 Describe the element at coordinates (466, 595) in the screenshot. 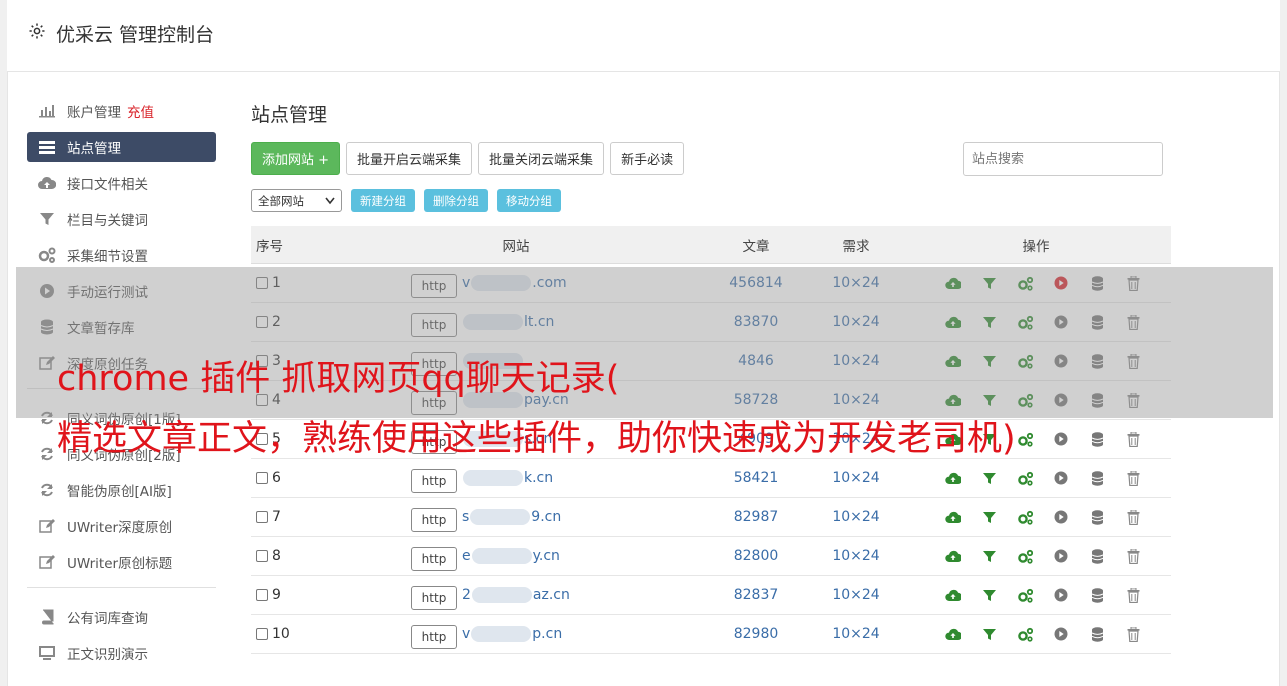

I see `domain-prefix: 2` at that location.